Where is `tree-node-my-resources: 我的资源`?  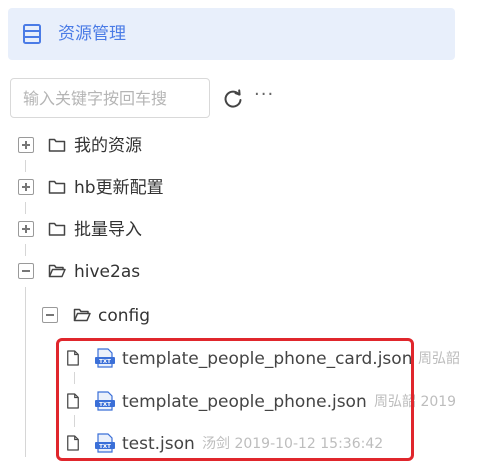
tree-node-my-resources: 我的资源 is located at coordinates (240, 146).